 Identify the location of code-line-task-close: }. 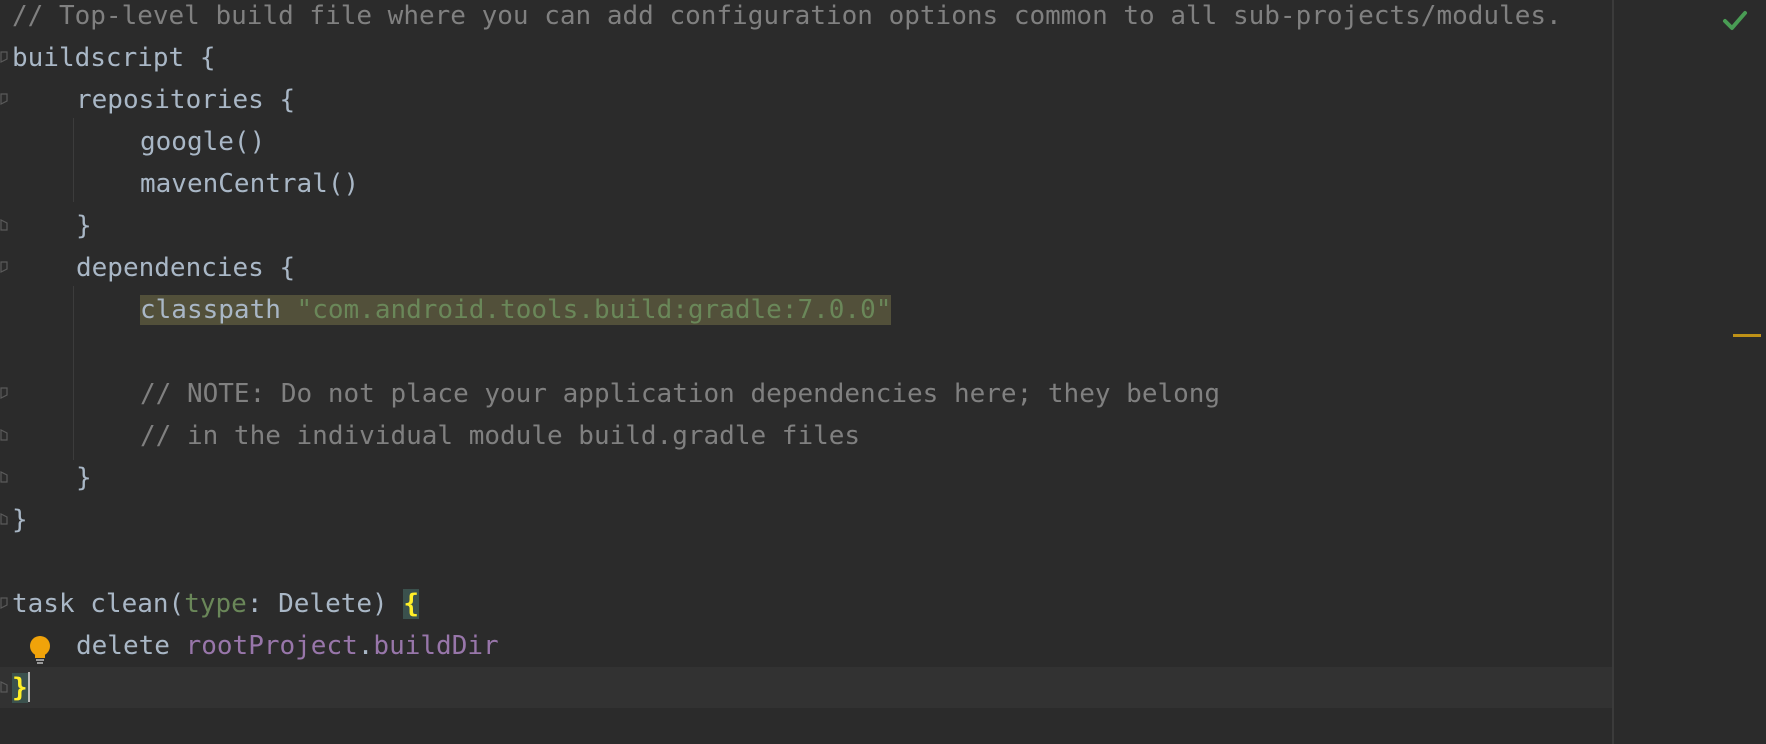
(21, 688).